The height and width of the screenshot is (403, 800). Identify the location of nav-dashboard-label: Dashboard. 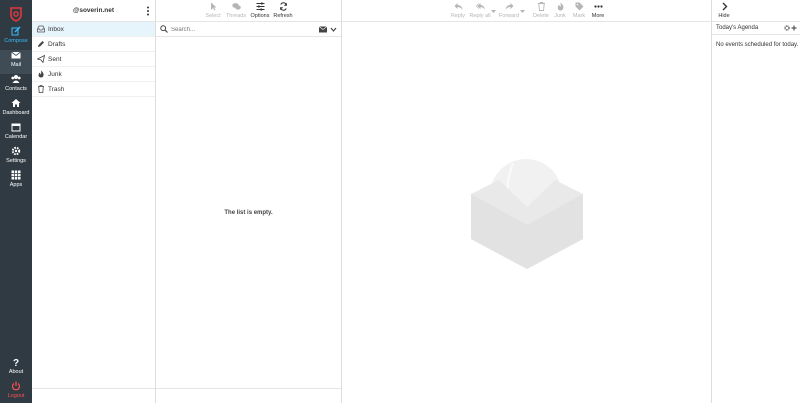
(16, 113).